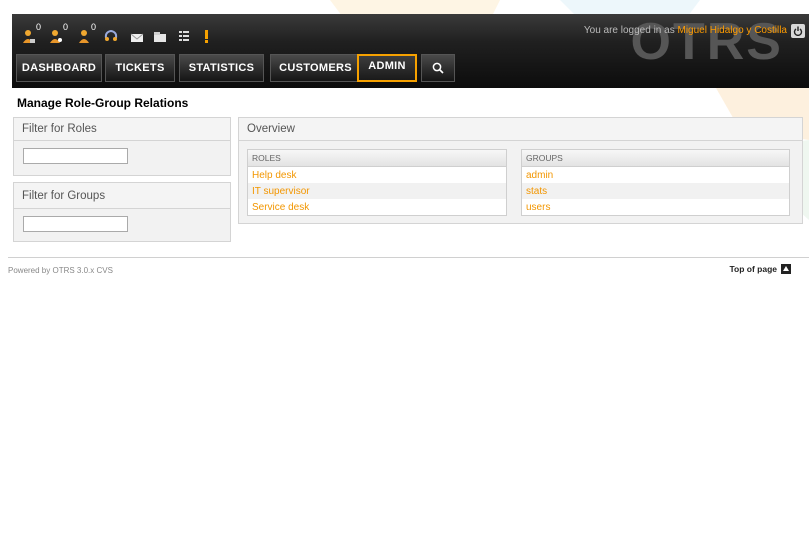 The width and height of the screenshot is (809, 541). I want to click on search-ticket-icon, so click(160, 34).